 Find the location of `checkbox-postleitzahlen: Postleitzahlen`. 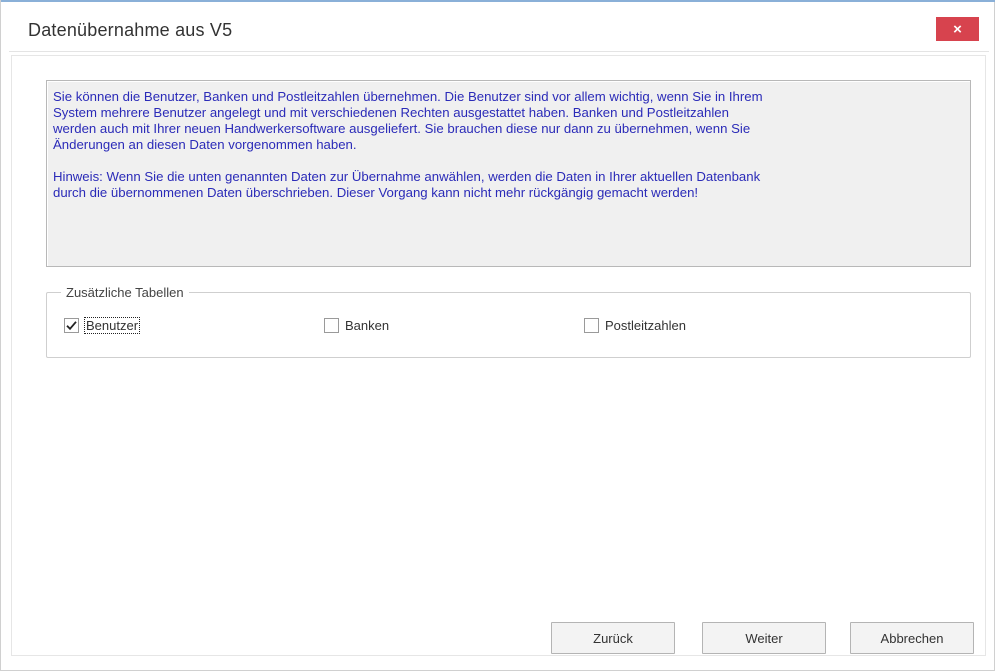

checkbox-postleitzahlen: Postleitzahlen is located at coordinates (635, 325).